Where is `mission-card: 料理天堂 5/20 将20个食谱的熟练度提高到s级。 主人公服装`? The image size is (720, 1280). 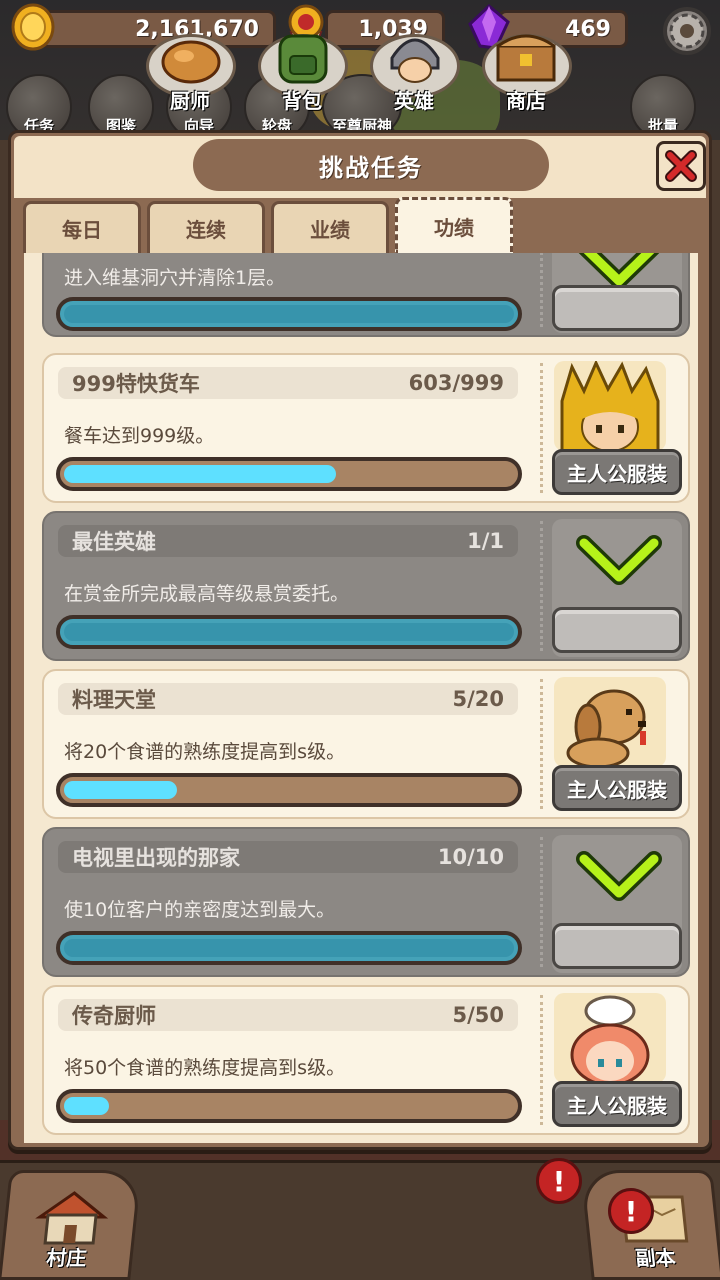
mission-card: 料理天堂 5/20 将20个食谱的熟练度提高到s级。 主人公服装 is located at coordinates (366, 744).